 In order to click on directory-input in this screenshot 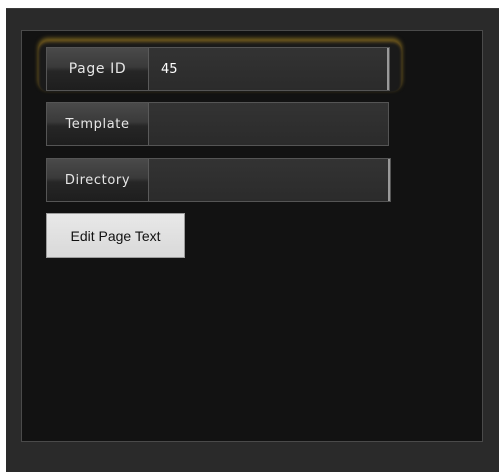, I will do `click(269, 180)`.